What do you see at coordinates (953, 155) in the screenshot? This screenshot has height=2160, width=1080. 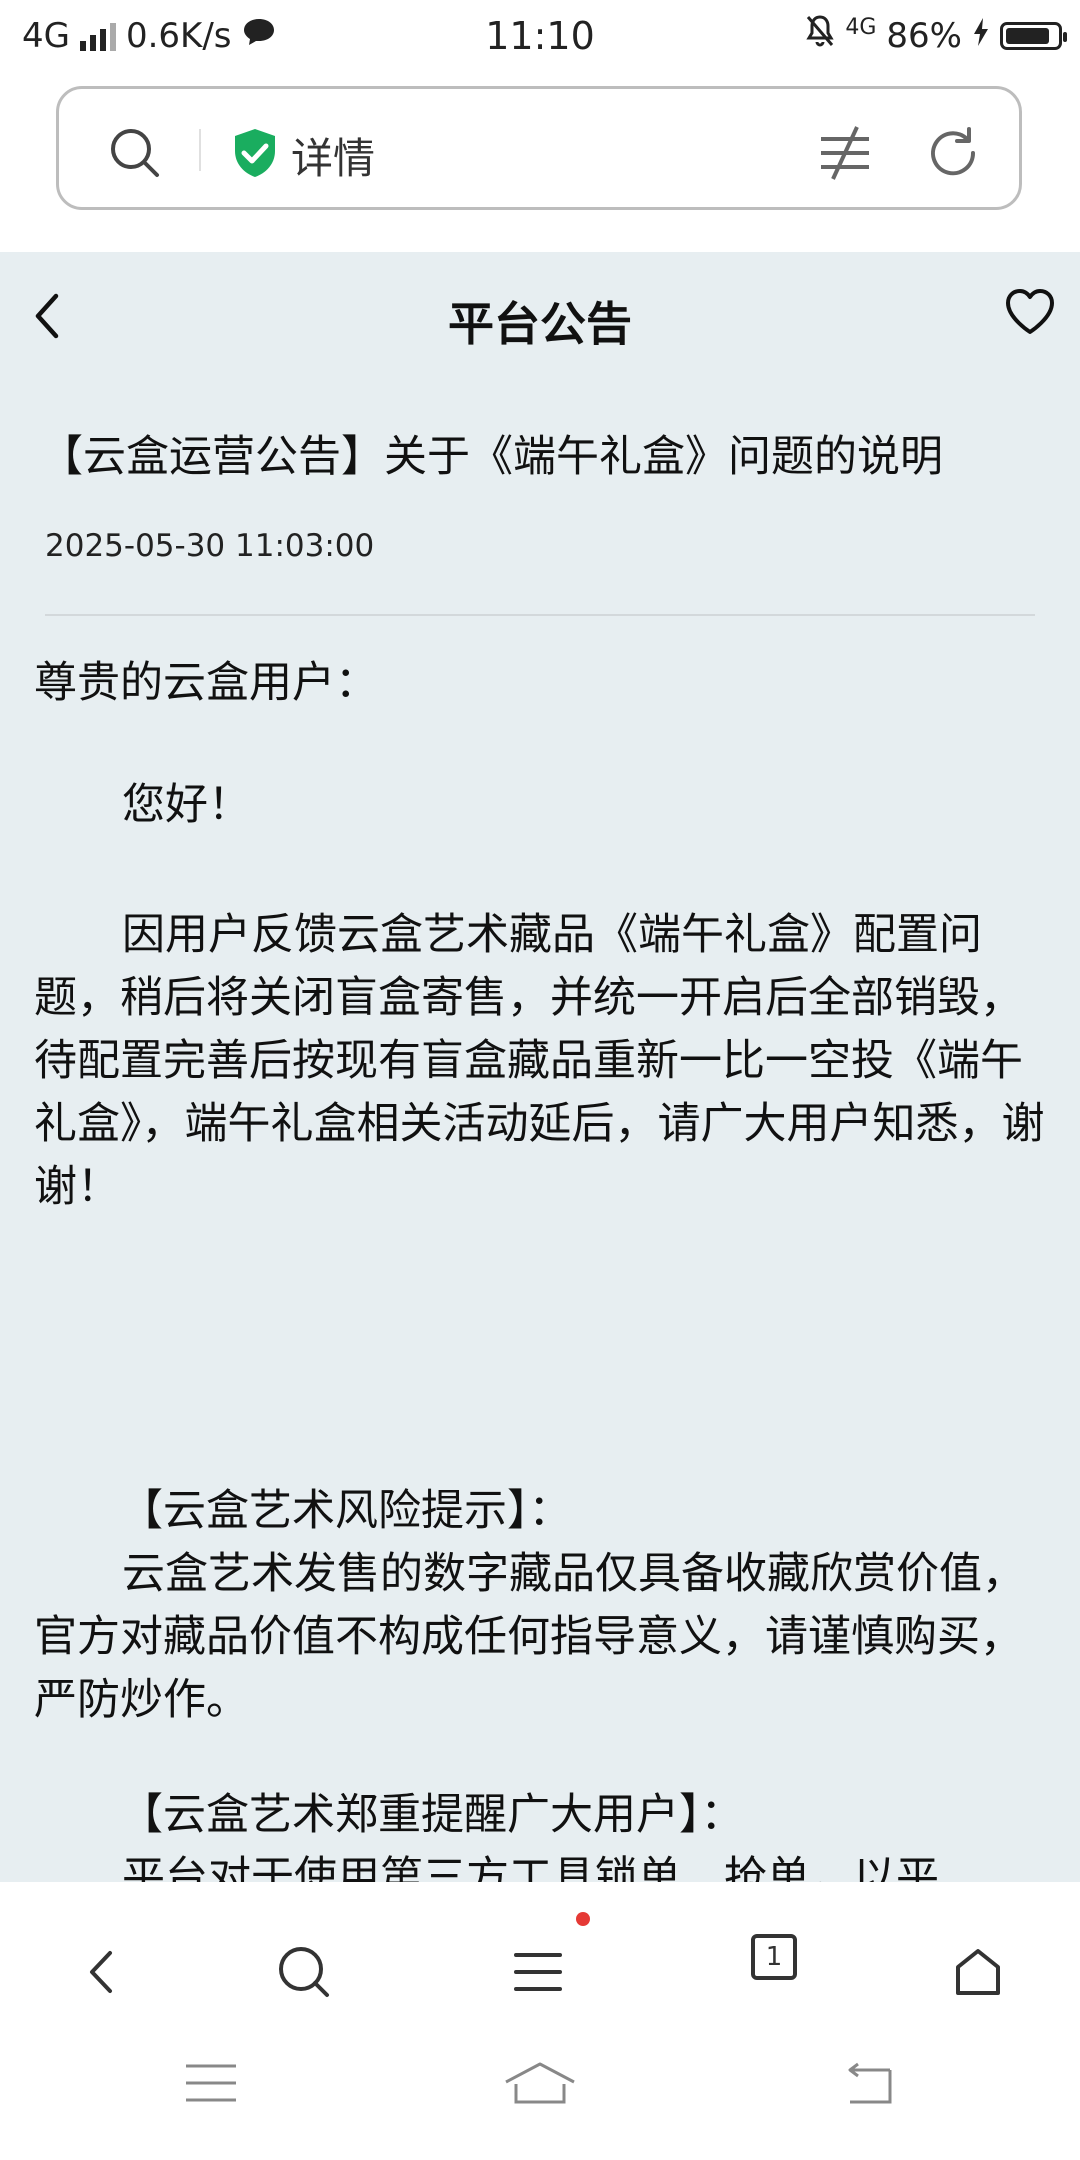 I see `refresh-icon` at bounding box center [953, 155].